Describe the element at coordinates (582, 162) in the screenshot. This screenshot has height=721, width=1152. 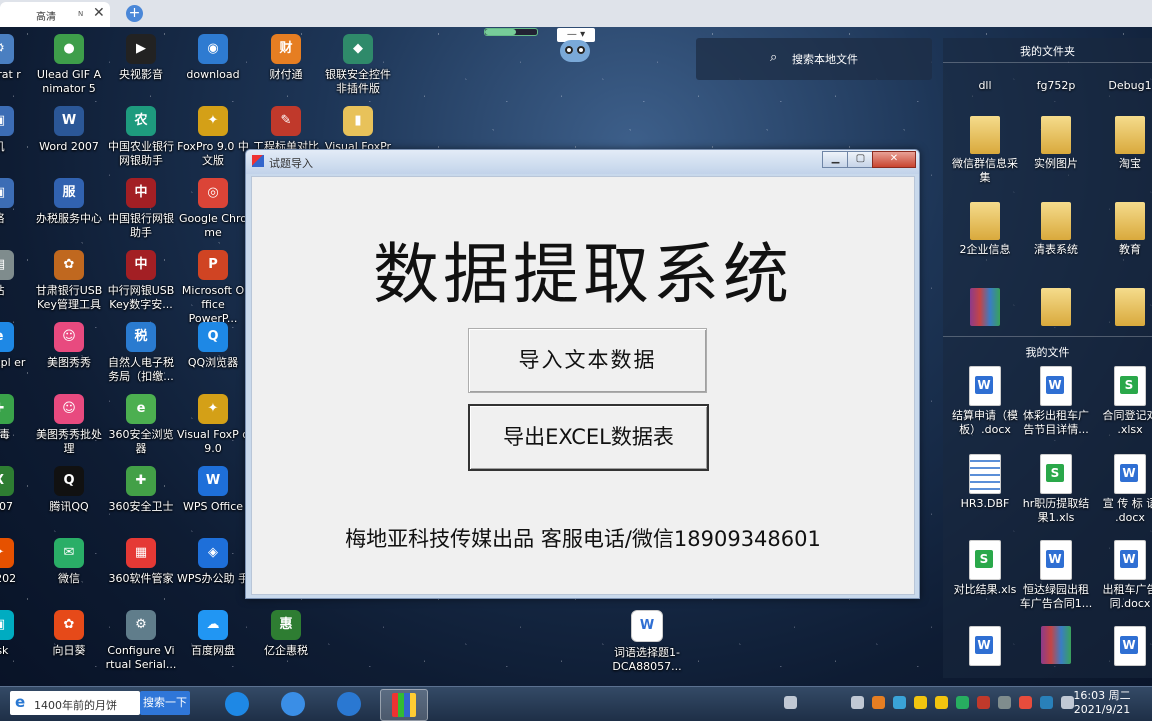
I see `window-titlebar: 试题导入 ▁ ▢ ✕` at that location.